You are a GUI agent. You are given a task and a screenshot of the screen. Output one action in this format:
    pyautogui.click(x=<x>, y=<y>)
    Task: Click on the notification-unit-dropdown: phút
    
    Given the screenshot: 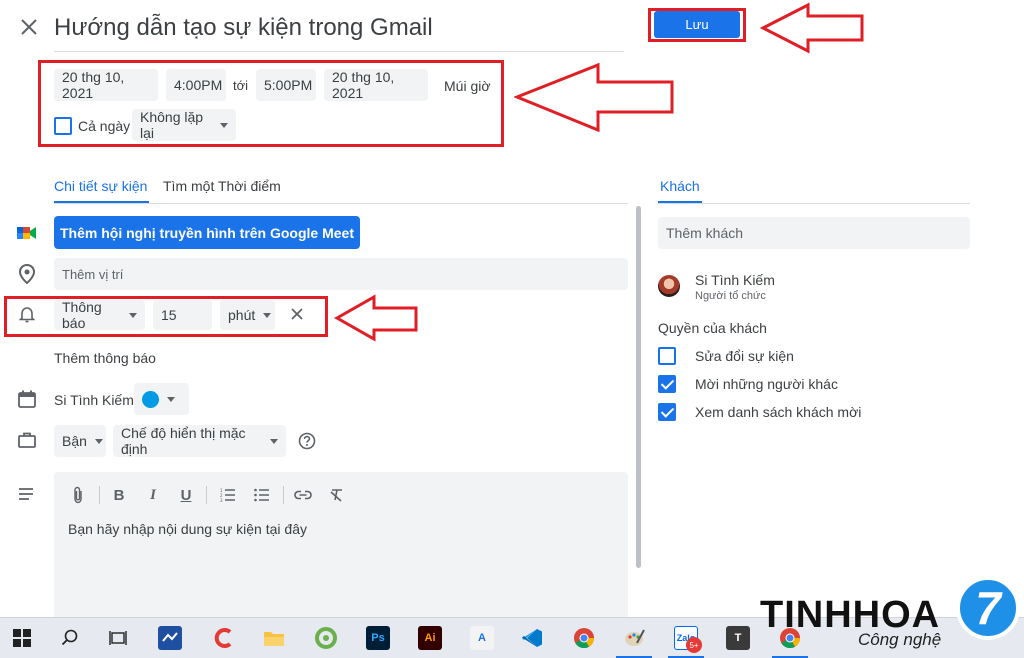 What is the action you would take?
    pyautogui.click(x=247, y=315)
    